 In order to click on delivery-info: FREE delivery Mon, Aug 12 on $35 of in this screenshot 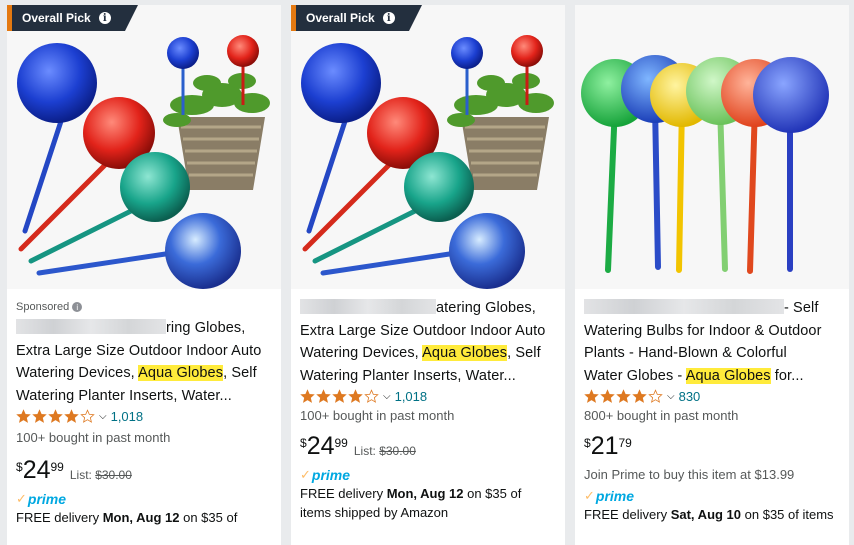, I will do `click(127, 518)`.